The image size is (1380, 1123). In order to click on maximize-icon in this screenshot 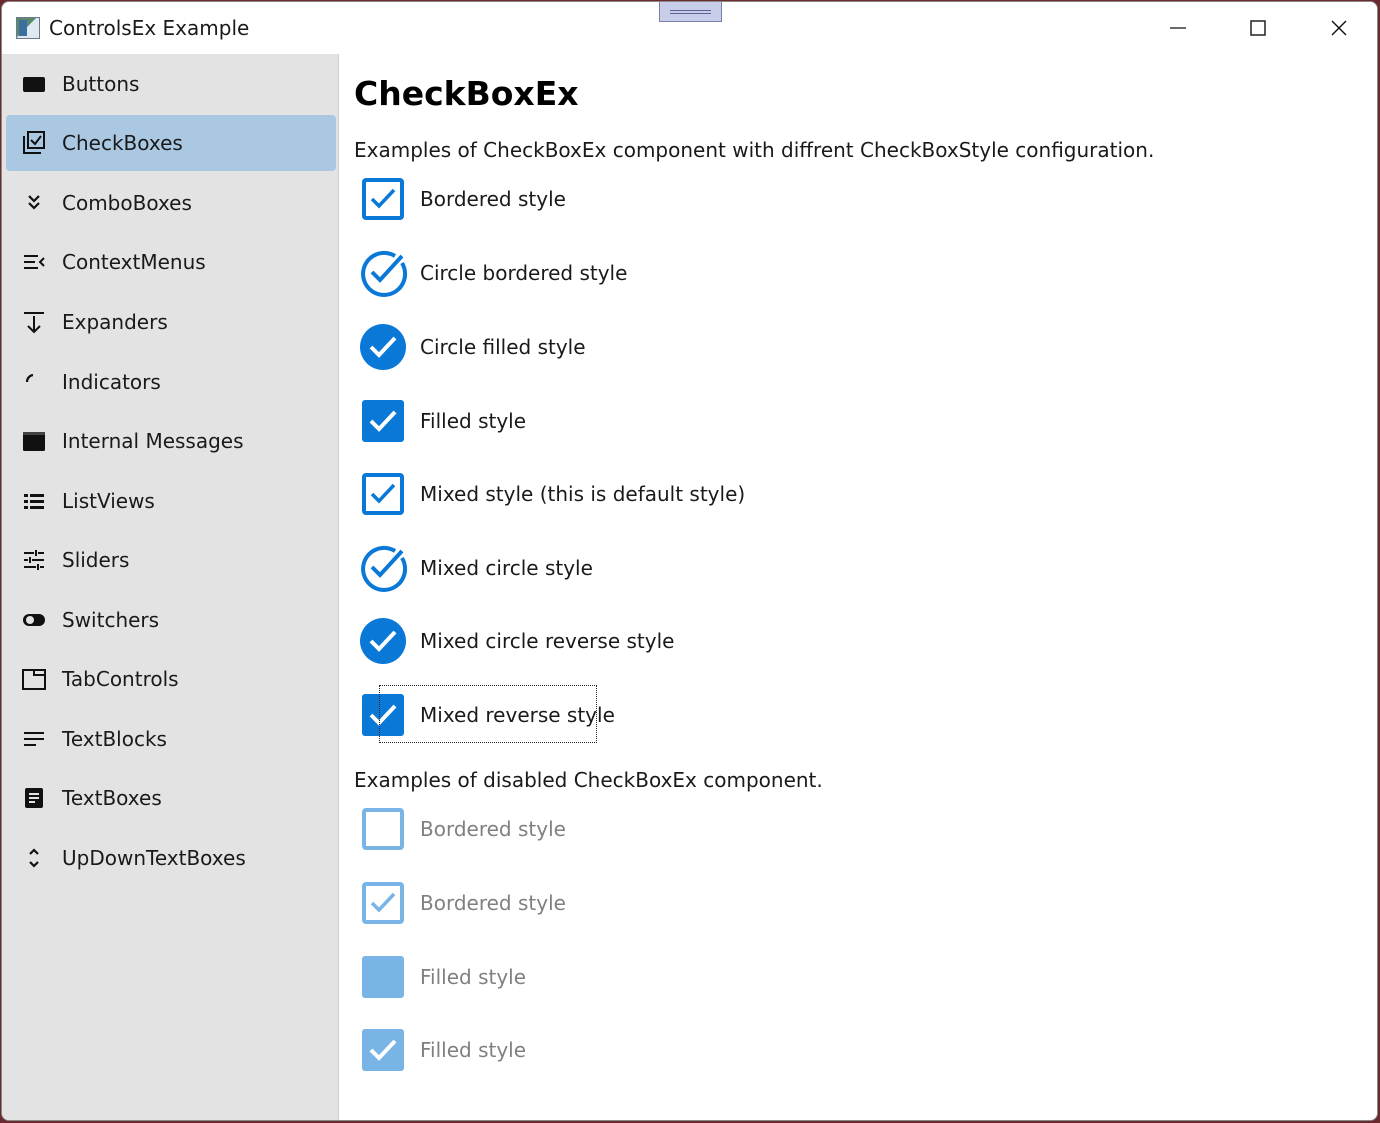, I will do `click(1258, 28)`.